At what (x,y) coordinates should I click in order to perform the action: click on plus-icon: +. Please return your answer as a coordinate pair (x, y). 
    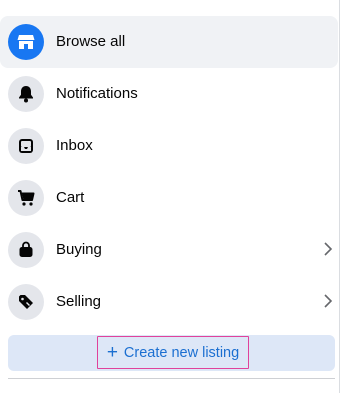
    Looking at the image, I should click on (112, 352).